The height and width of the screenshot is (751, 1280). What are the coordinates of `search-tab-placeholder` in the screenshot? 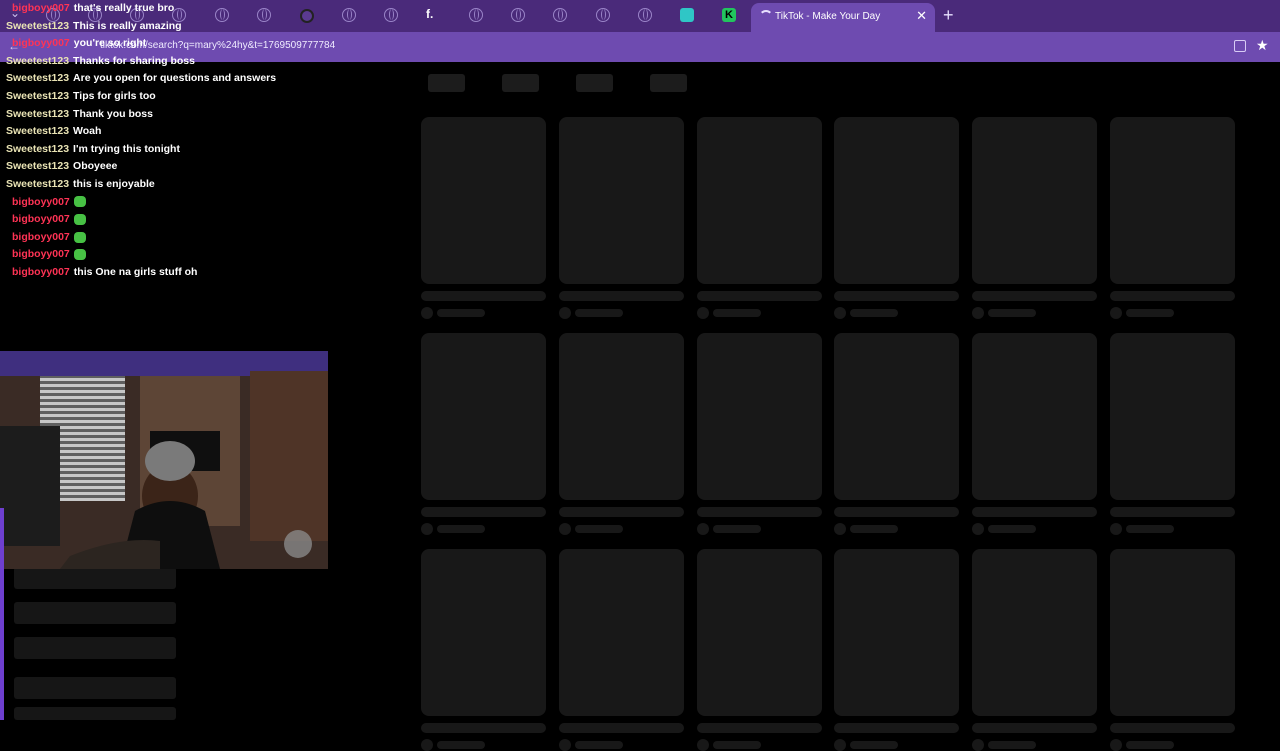 It's located at (594, 83).